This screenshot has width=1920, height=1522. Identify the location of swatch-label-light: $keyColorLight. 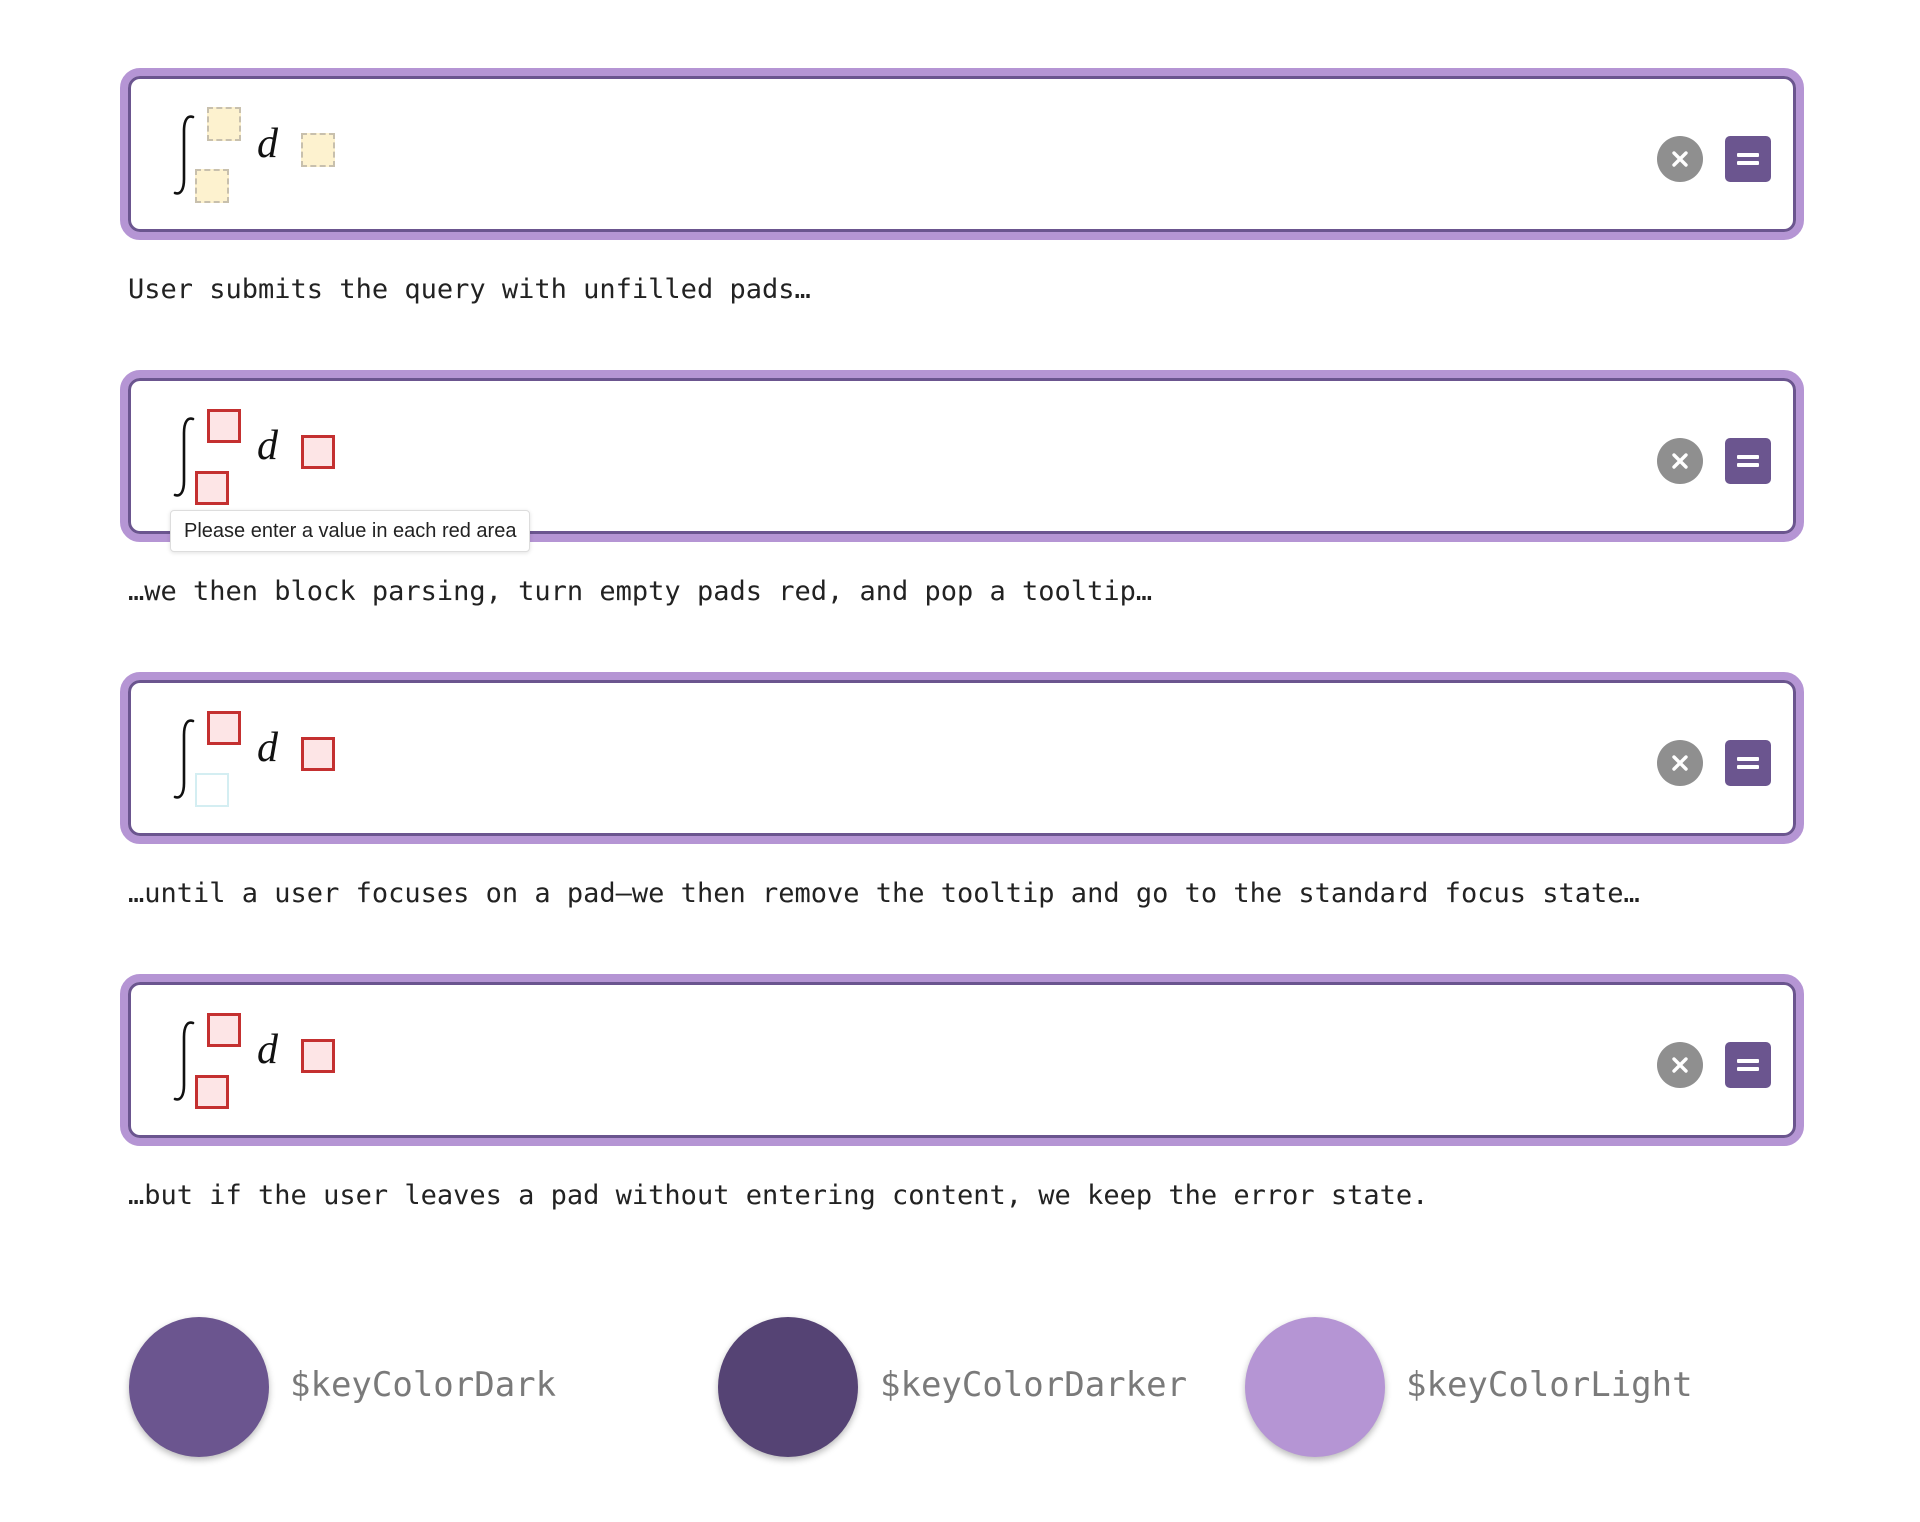
(1549, 1385).